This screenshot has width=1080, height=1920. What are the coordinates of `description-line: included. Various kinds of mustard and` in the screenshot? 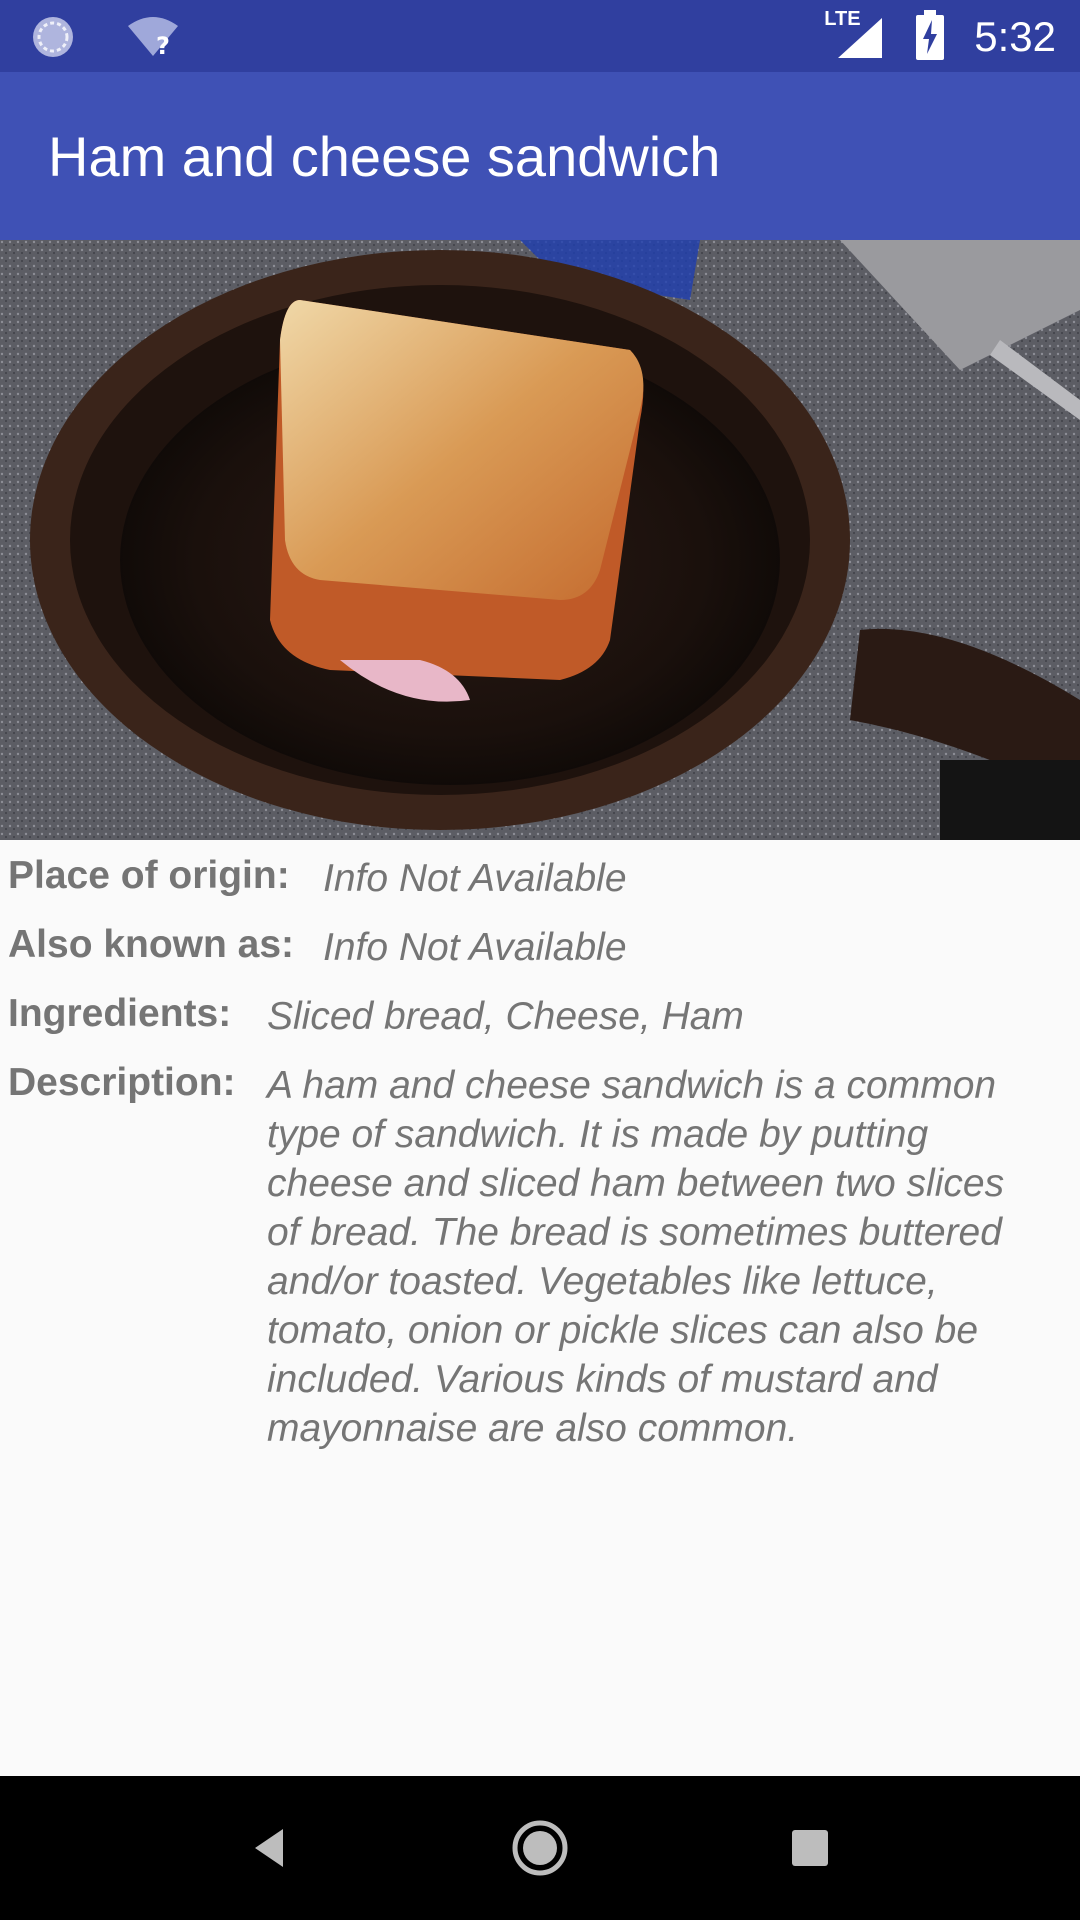 It's located at (602, 1379).